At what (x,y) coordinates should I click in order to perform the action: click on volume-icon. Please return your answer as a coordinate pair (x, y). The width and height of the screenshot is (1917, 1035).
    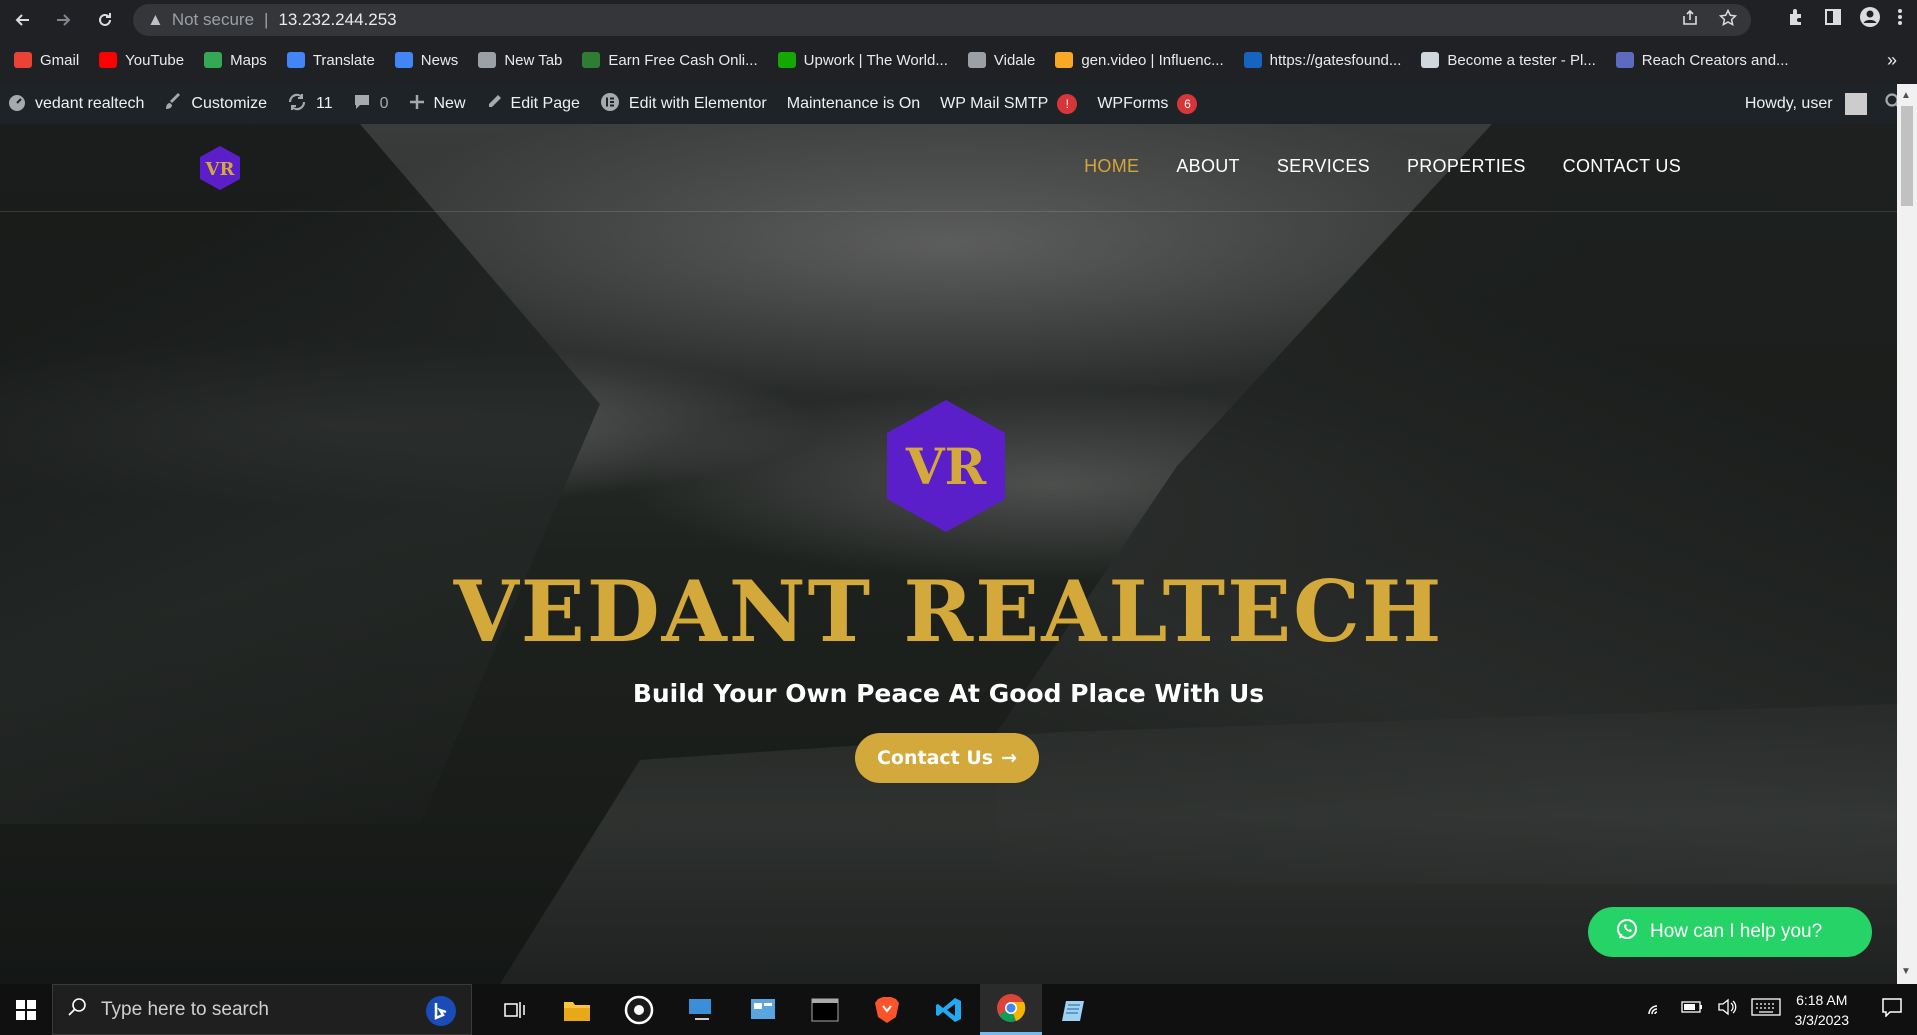
    Looking at the image, I should click on (1727, 1009).